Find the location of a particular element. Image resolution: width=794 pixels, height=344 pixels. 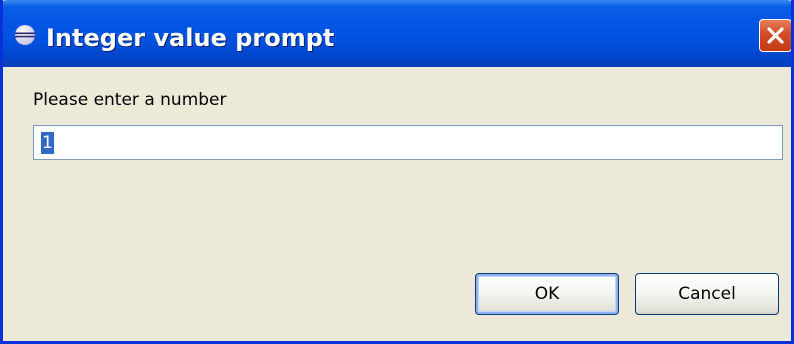

cancel-button: Cancel is located at coordinates (707, 294).